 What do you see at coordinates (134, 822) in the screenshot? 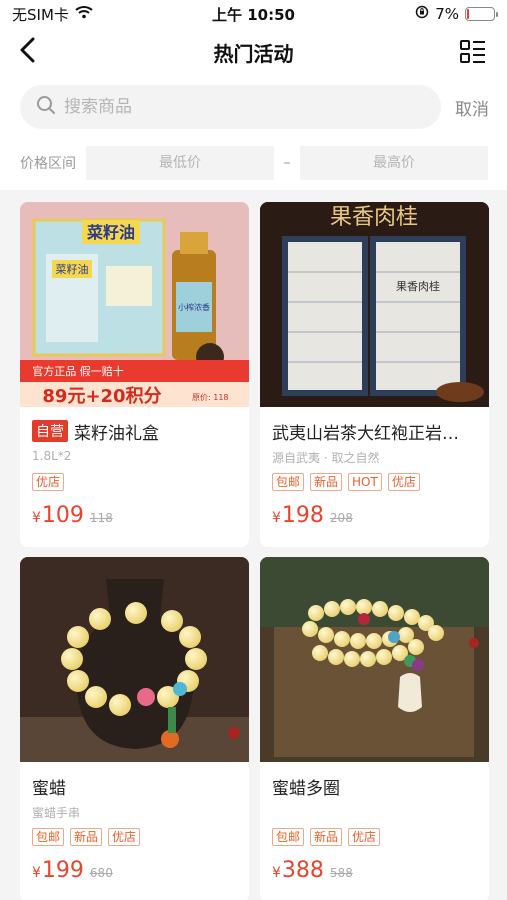
I see `product-info: 蜜蜡 蜜蜡手串 包邮 新品 优店 ¥199 680` at bounding box center [134, 822].